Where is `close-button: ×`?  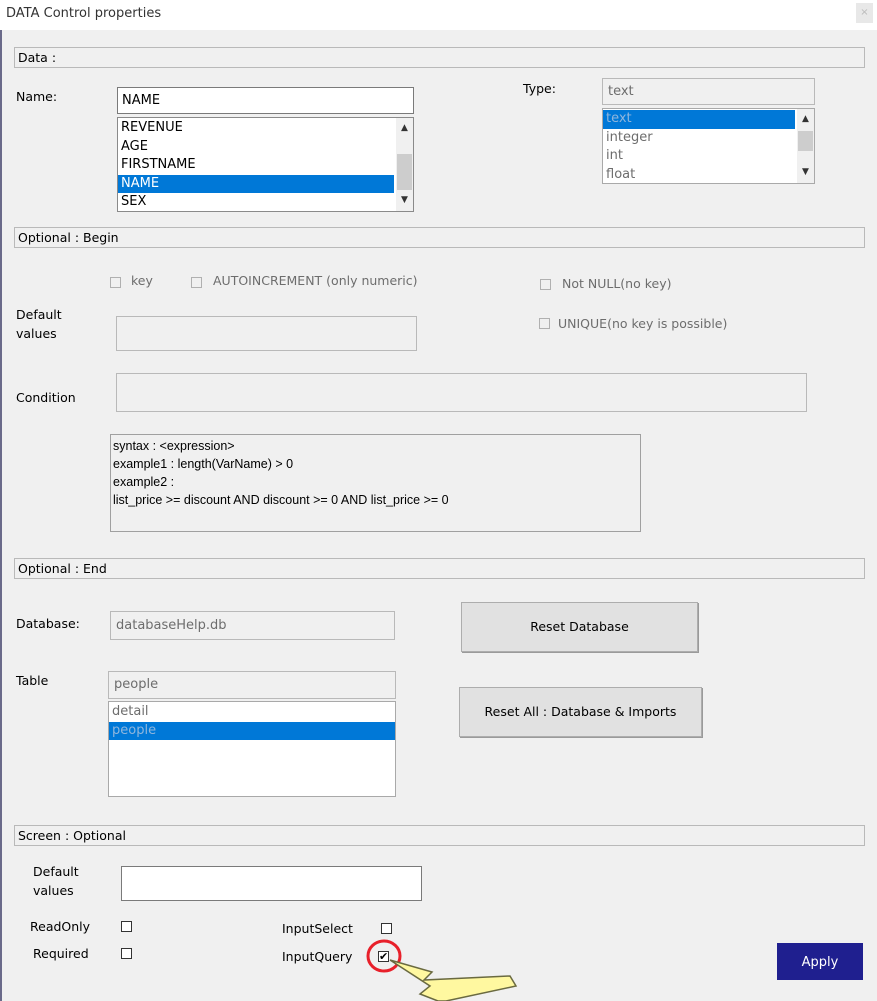
close-button: × is located at coordinates (864, 13).